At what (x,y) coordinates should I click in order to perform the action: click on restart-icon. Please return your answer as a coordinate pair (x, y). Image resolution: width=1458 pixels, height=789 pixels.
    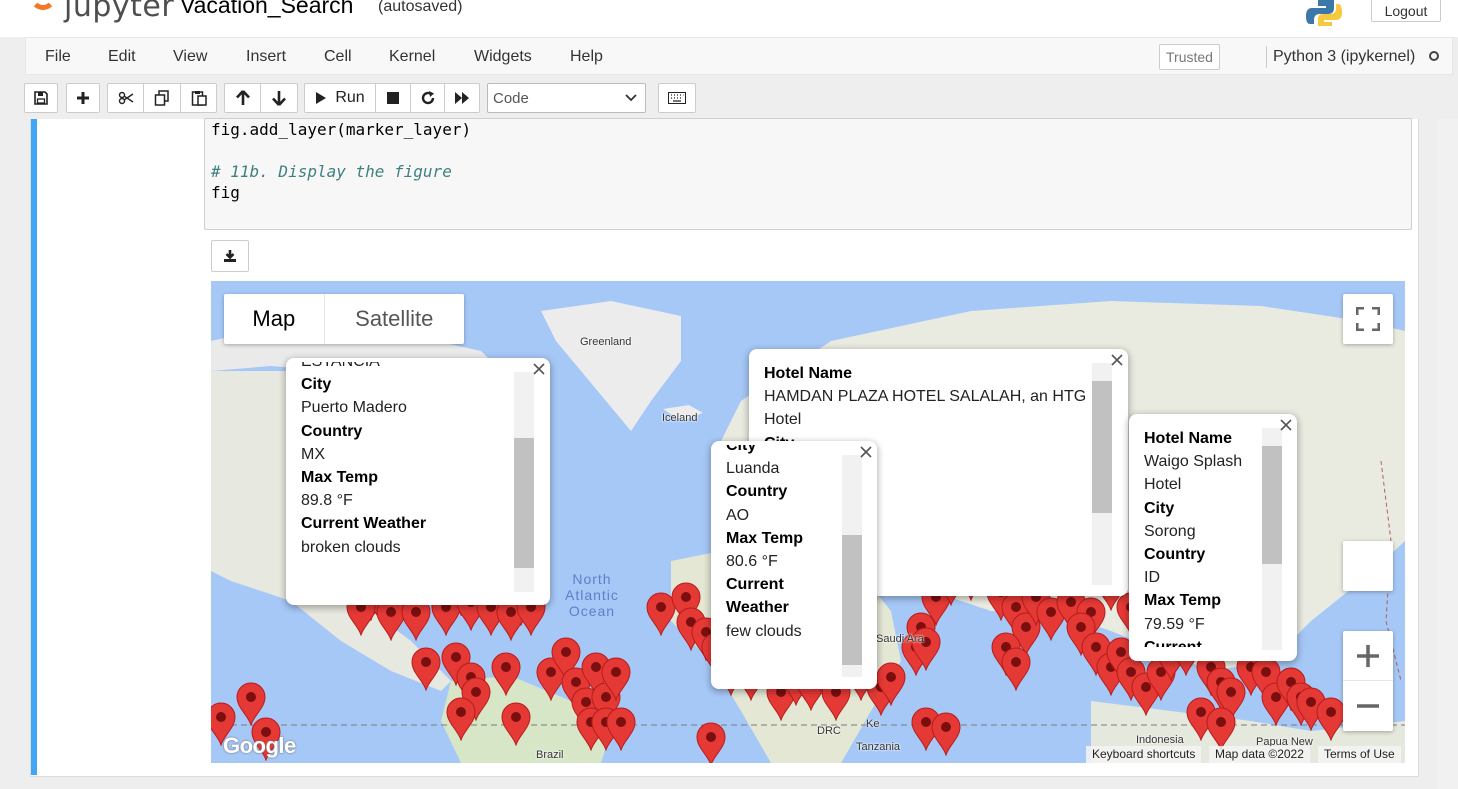
    Looking at the image, I should click on (427, 98).